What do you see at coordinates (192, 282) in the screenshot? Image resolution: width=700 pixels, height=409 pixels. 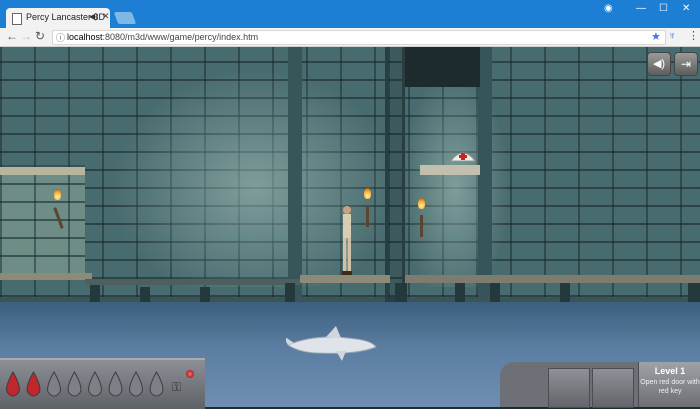 I see `dark-ledge` at bounding box center [192, 282].